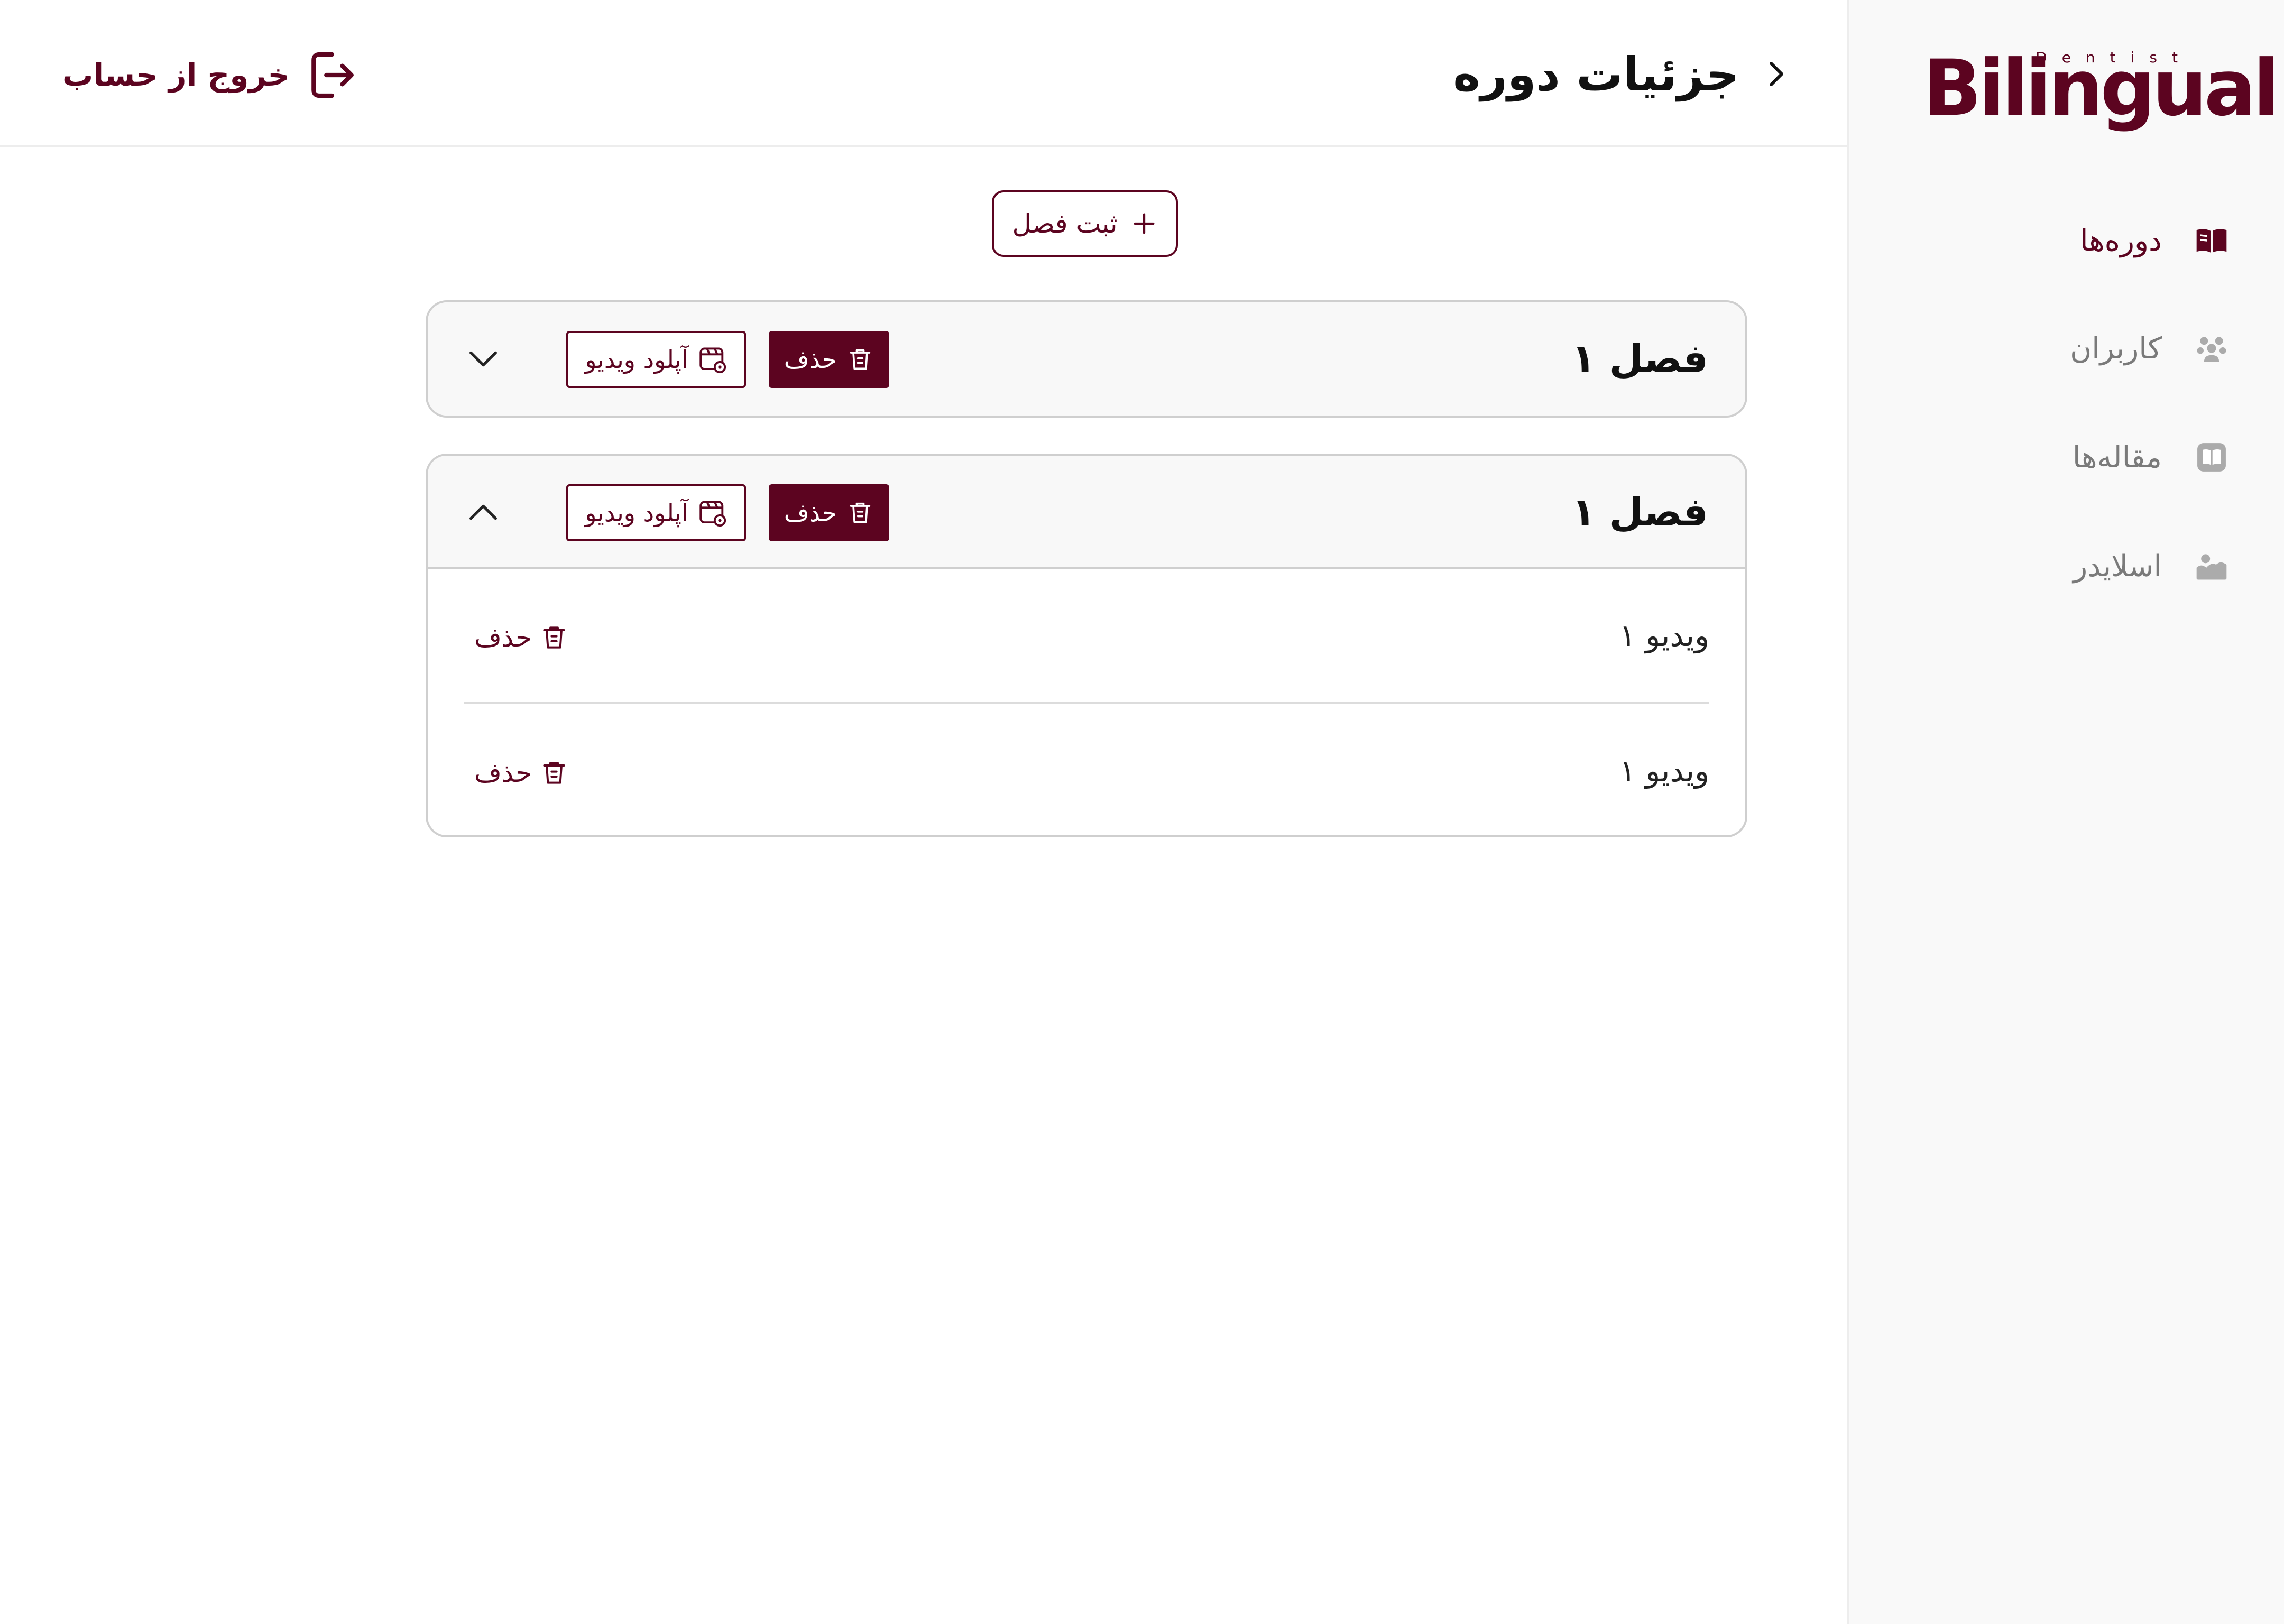  What do you see at coordinates (1065, 223) in the screenshot?
I see `add-chapter-label: ثبت فصل` at bounding box center [1065, 223].